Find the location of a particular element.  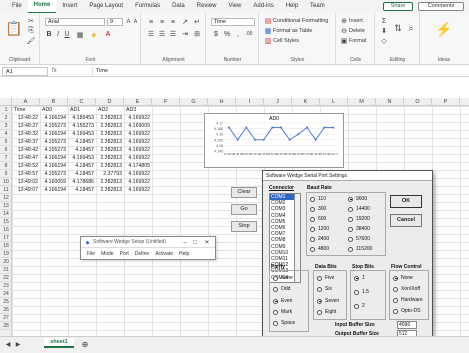

row-header: 7 is located at coordinates (6, 158).